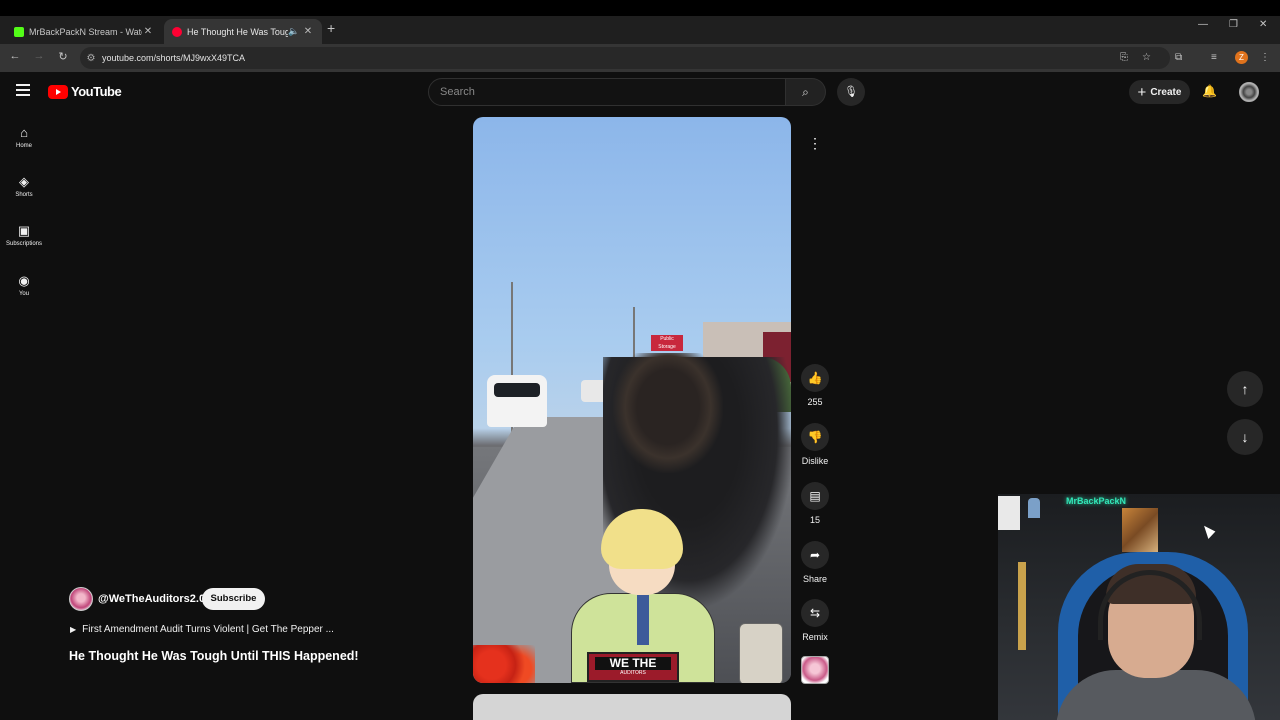 This screenshot has width=1280, height=720. Describe the element at coordinates (815, 555) in the screenshot. I see `share-arrow-icon: ➦` at that location.